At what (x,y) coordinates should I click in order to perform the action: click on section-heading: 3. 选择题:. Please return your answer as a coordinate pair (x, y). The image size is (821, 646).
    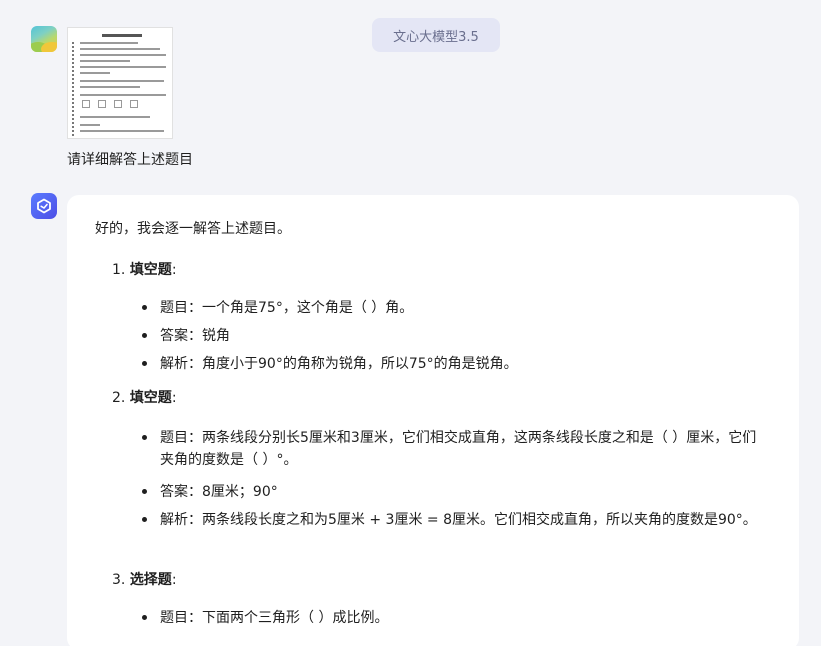
    Looking at the image, I should click on (144, 580).